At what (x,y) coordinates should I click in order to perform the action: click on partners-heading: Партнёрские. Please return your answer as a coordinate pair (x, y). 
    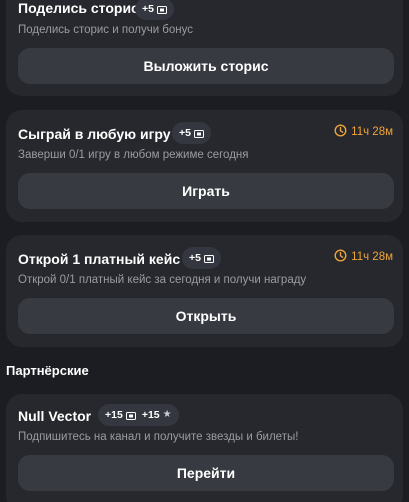
    Looking at the image, I should click on (47, 370).